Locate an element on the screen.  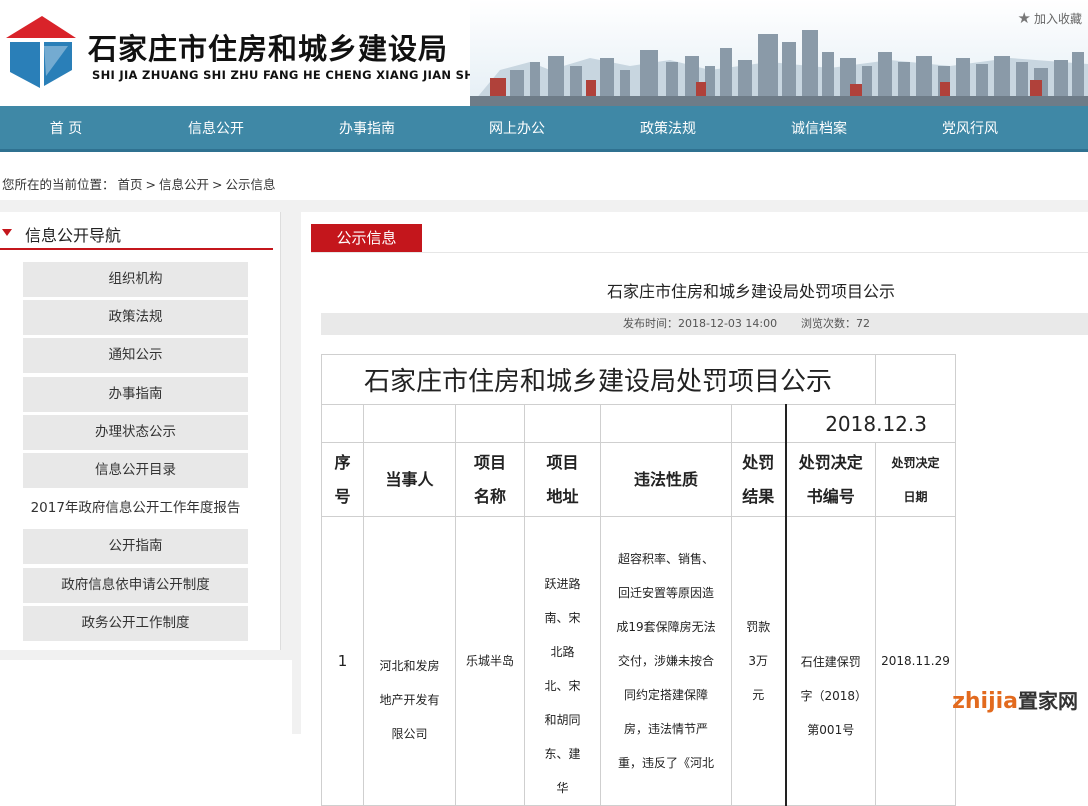
main-nav: 首 页 信息公开 办事指南 网上办公 政策法规 诚信档案 党风行风 is located at coordinates (544, 129).